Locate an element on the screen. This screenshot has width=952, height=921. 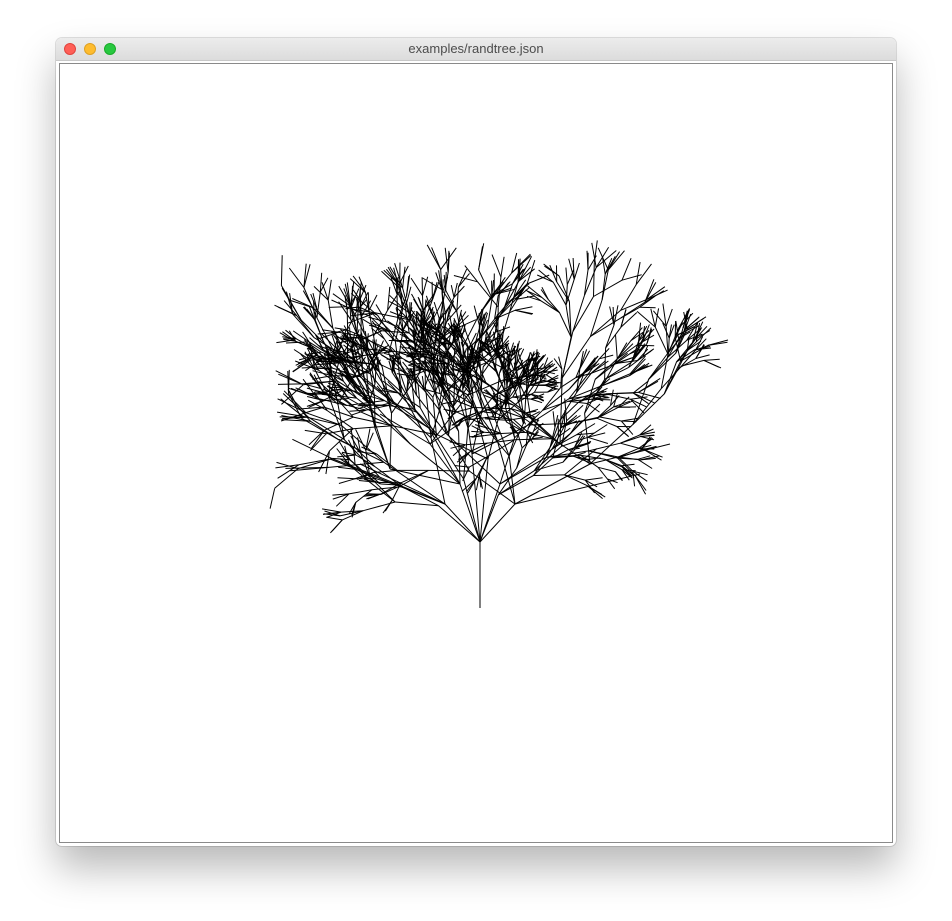
window-title: examples/randtree.json is located at coordinates (476, 48).